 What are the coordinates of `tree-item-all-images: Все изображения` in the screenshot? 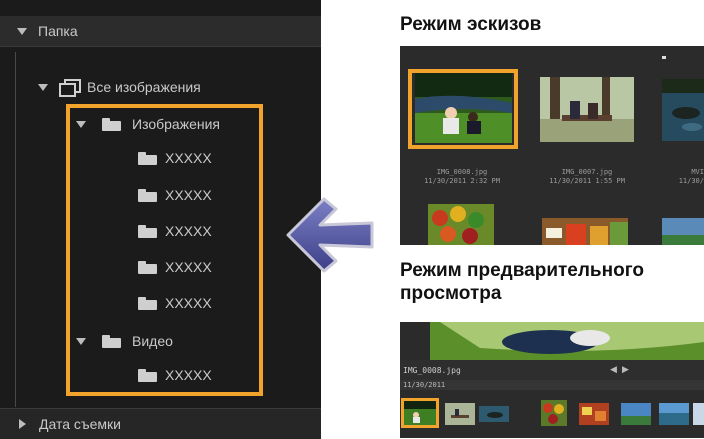 It's located at (160, 87).